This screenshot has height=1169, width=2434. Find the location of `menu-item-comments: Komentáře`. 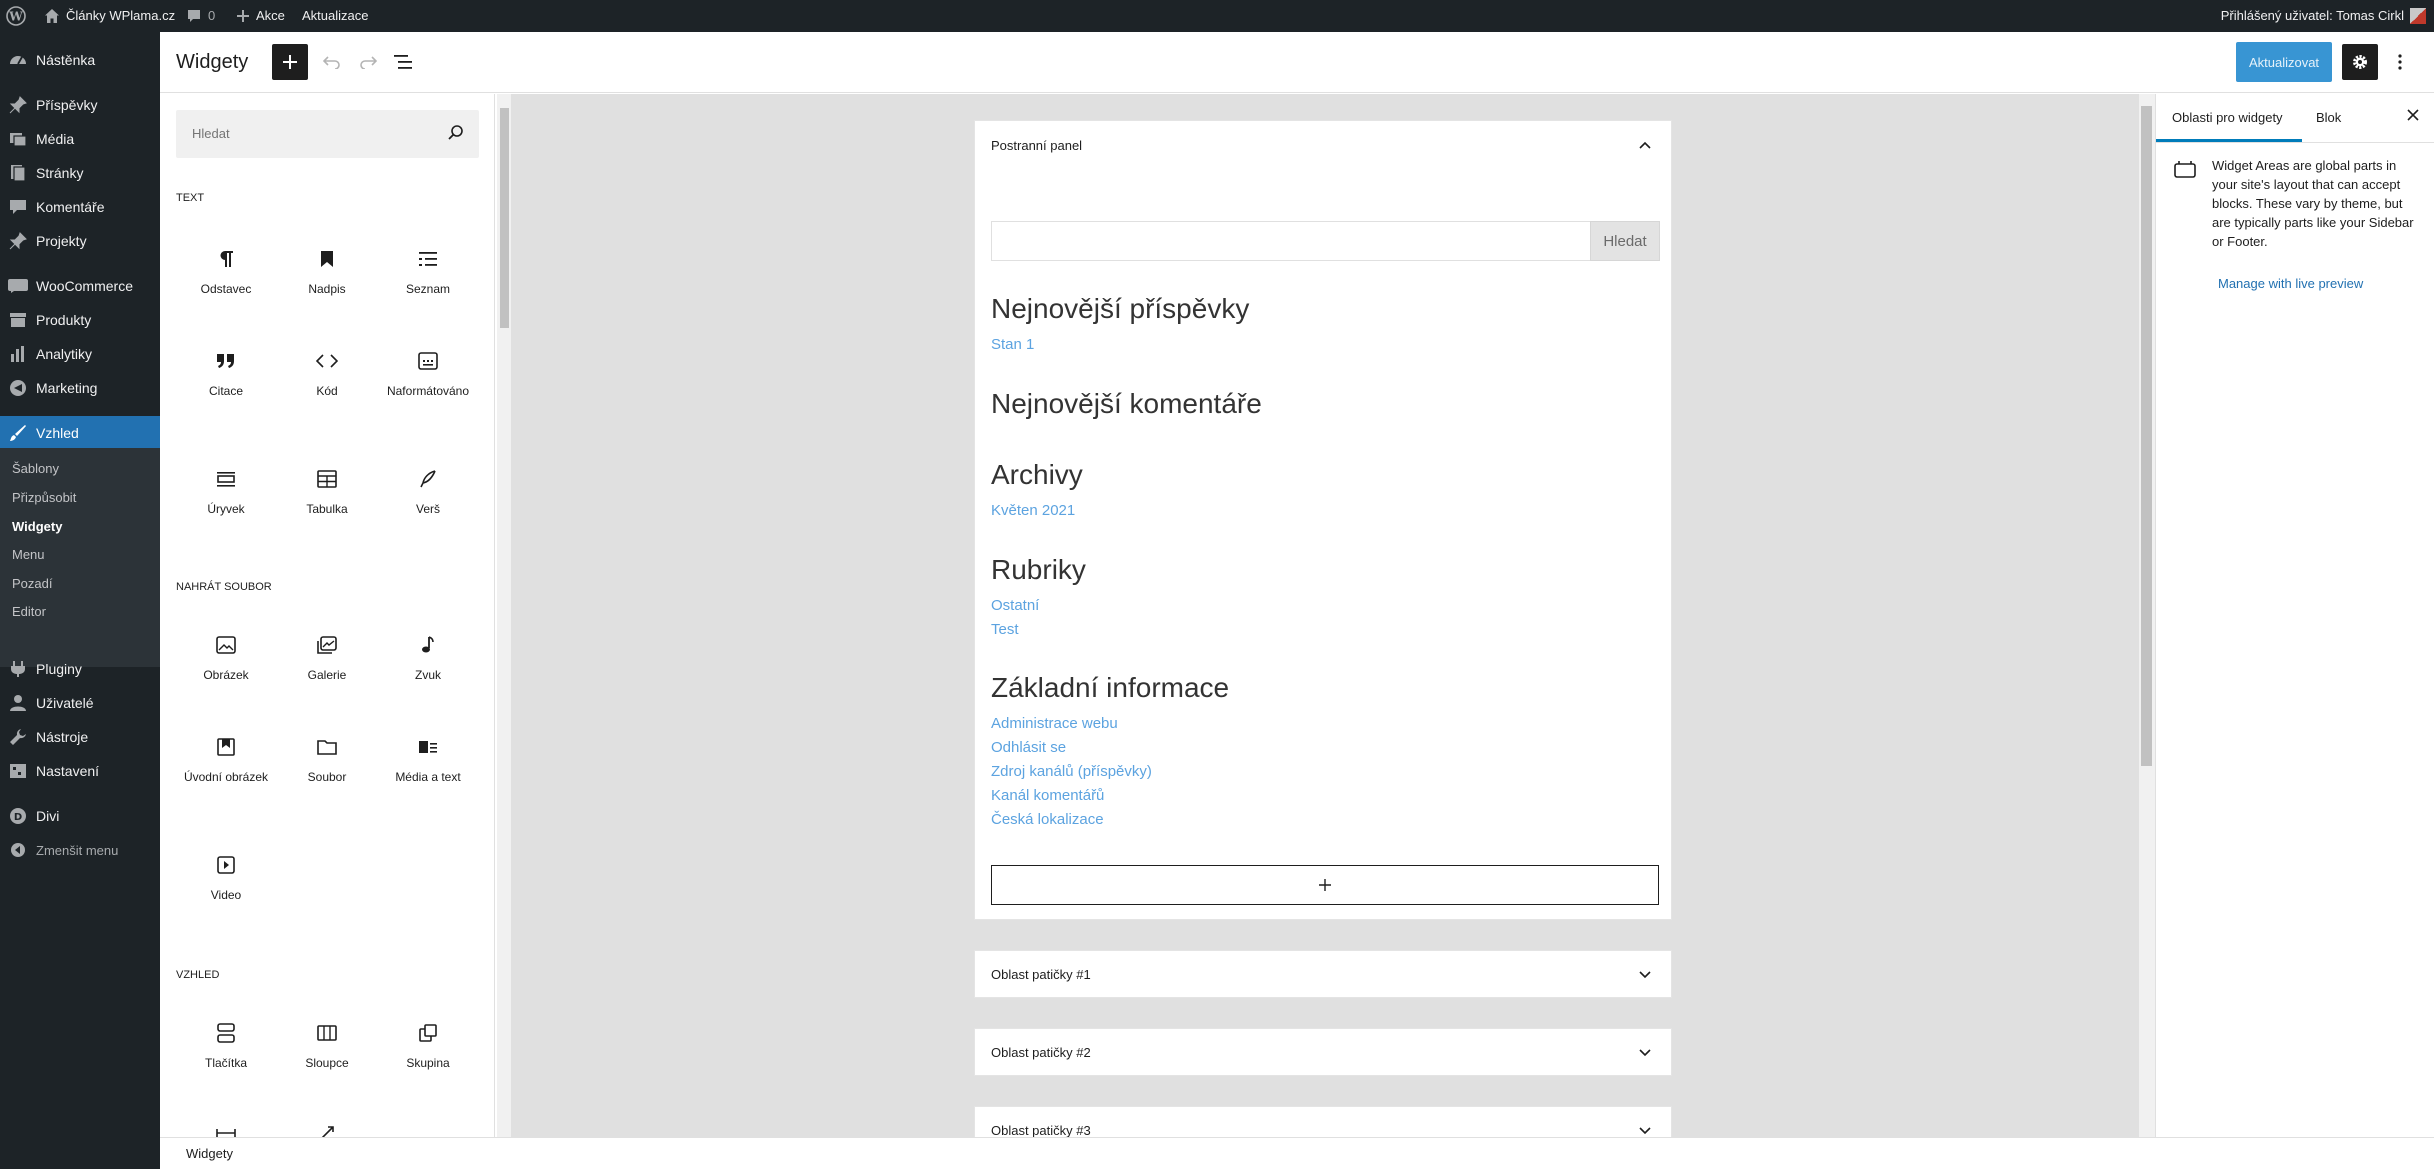

menu-item-comments: Komentáře is located at coordinates (80, 207).